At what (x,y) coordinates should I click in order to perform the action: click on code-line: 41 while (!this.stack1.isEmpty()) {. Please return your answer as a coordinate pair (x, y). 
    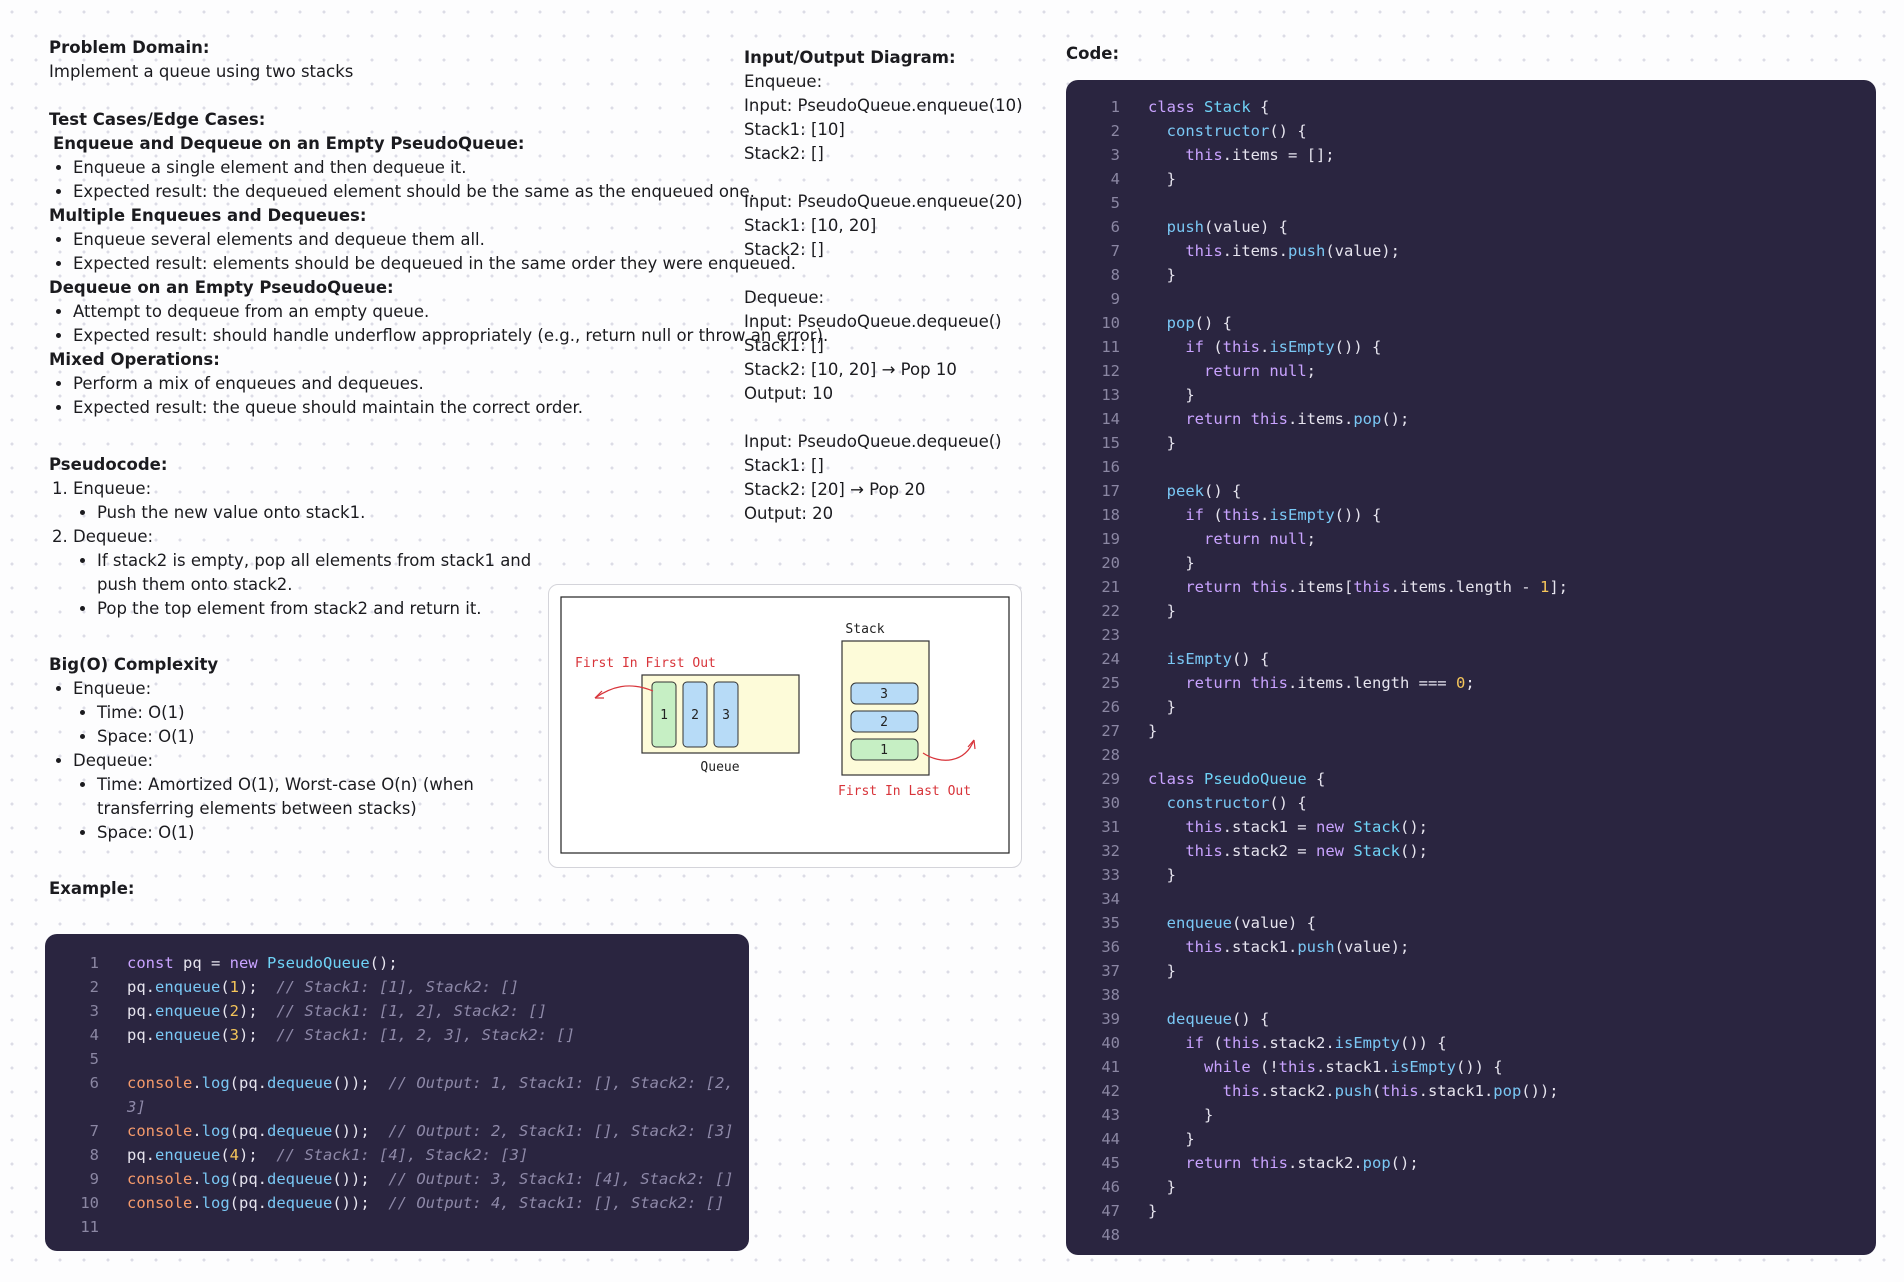
    Looking at the image, I should click on (1302, 1067).